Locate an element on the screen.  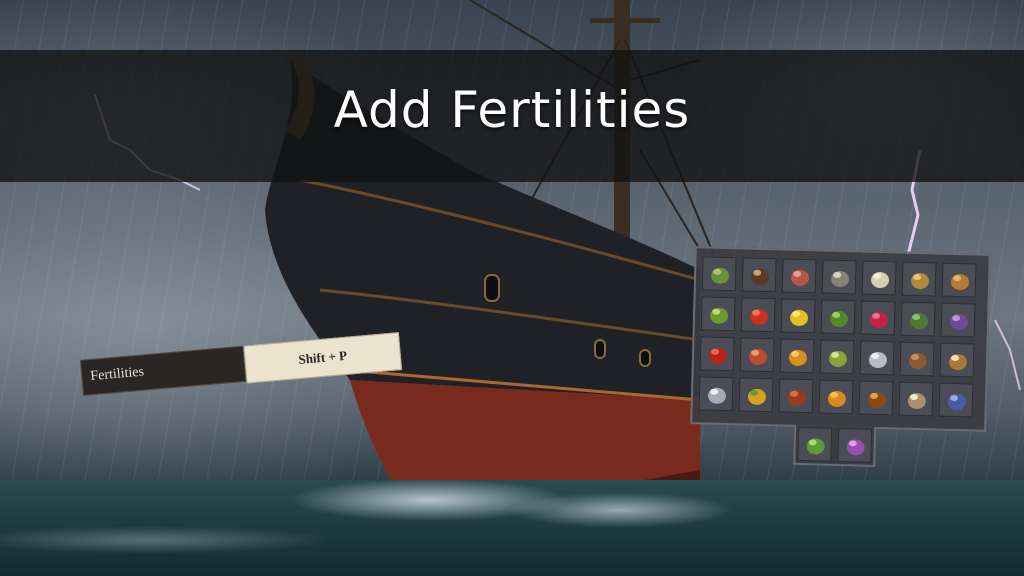
hops-icon is located at coordinates (719, 315).